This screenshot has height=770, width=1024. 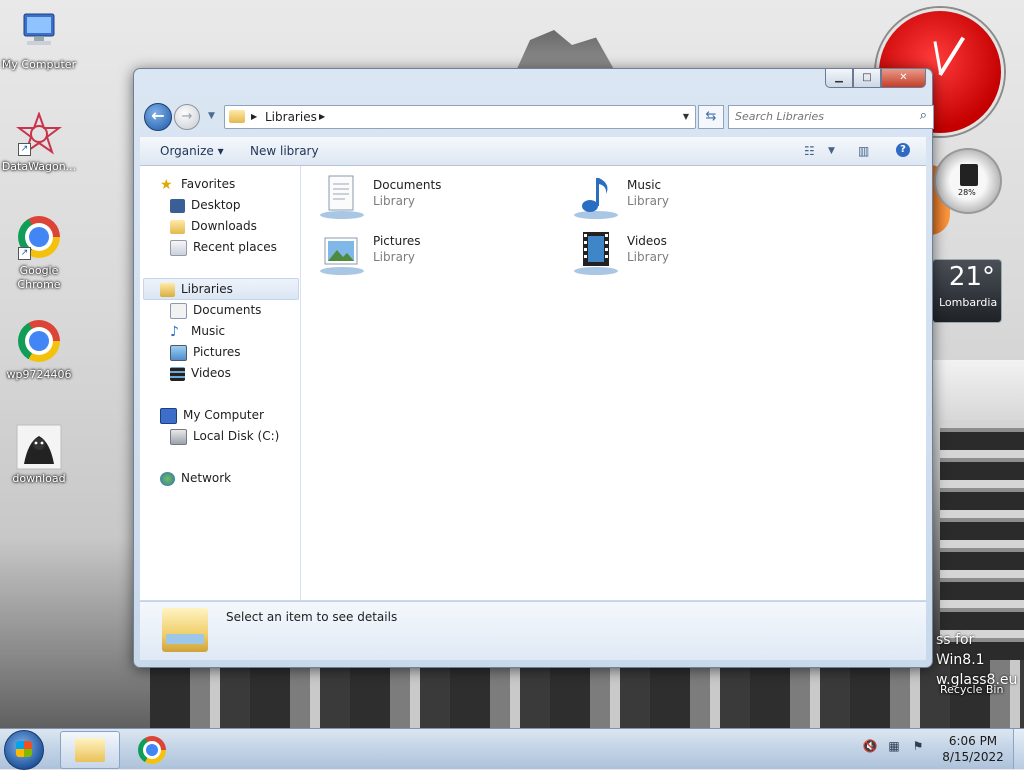 I want to click on nav-my-computer: My Computer, so click(x=212, y=415).